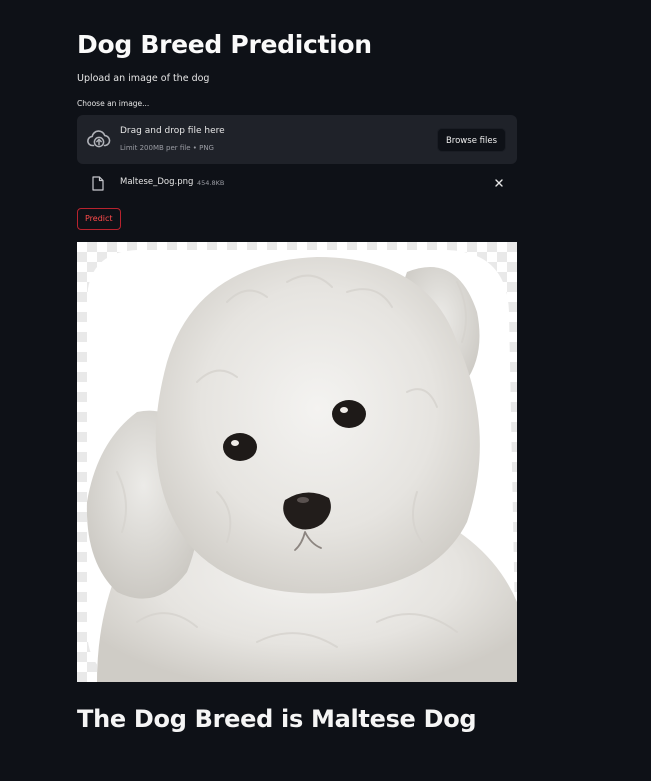 The height and width of the screenshot is (781, 651). Describe the element at coordinates (499, 183) in the screenshot. I see `close-icon` at that location.